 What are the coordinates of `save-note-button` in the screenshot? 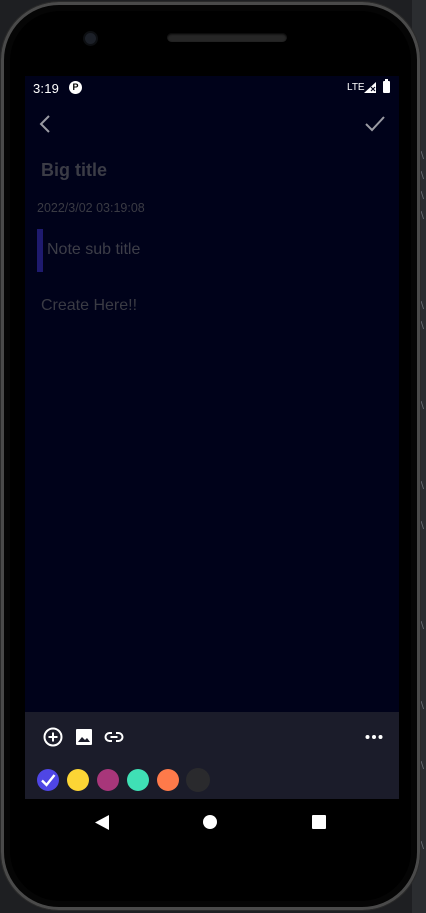 It's located at (375, 124).